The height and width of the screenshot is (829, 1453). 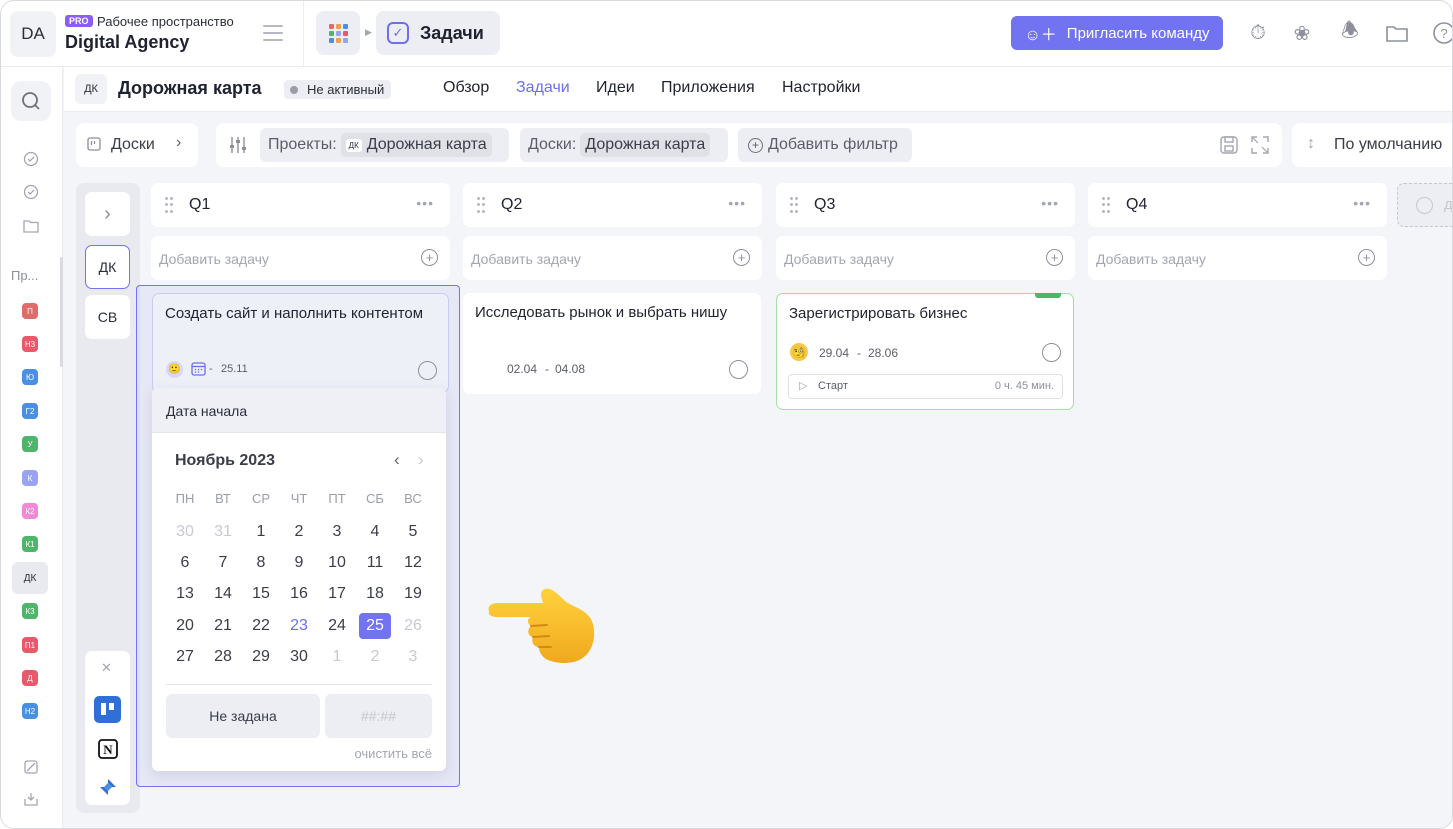 I want to click on tab-tasks: Задачи, so click(x=543, y=88).